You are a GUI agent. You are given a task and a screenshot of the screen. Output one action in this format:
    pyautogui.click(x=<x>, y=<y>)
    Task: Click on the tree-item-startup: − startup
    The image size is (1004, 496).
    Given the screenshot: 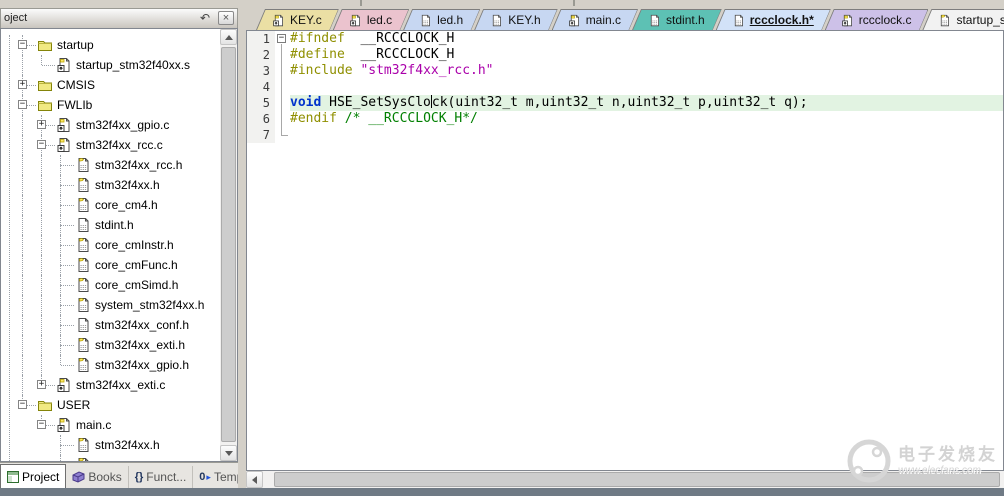 What is the action you would take?
    pyautogui.click(x=110, y=45)
    